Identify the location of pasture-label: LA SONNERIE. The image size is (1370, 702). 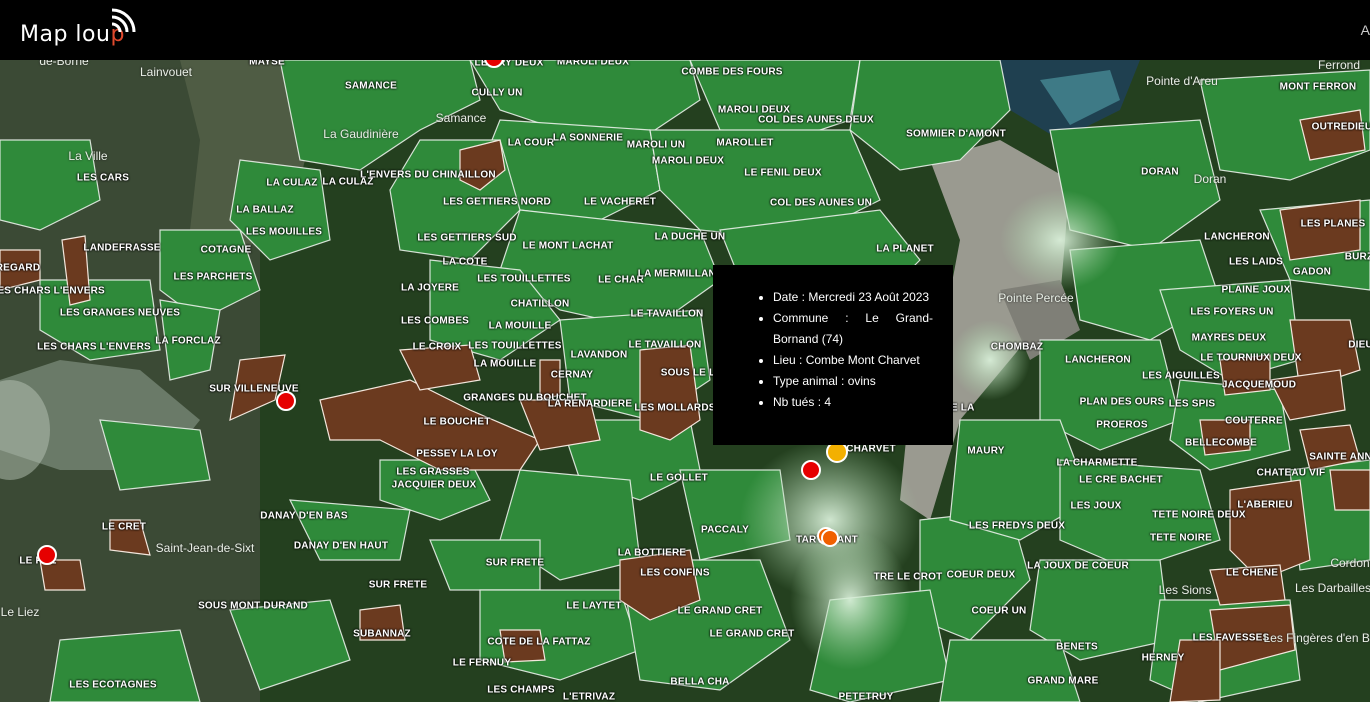
(588, 138).